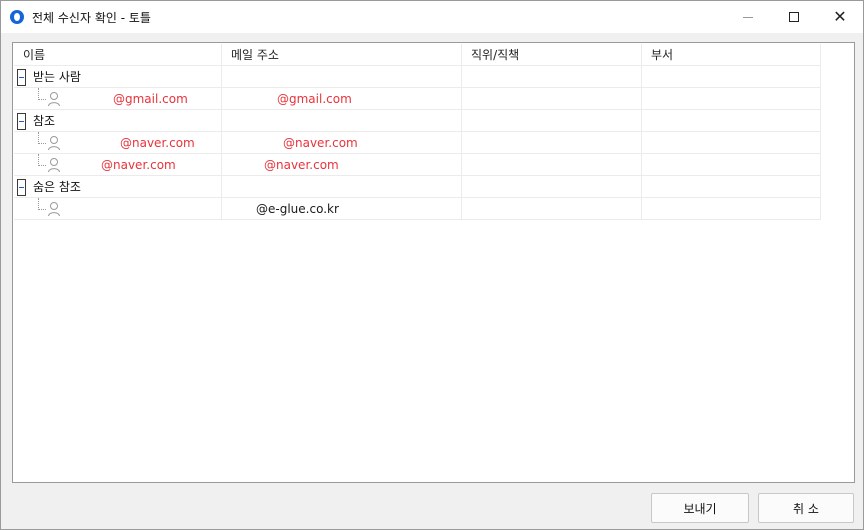  Describe the element at coordinates (700, 508) in the screenshot. I see `send-button: 보내기` at that location.